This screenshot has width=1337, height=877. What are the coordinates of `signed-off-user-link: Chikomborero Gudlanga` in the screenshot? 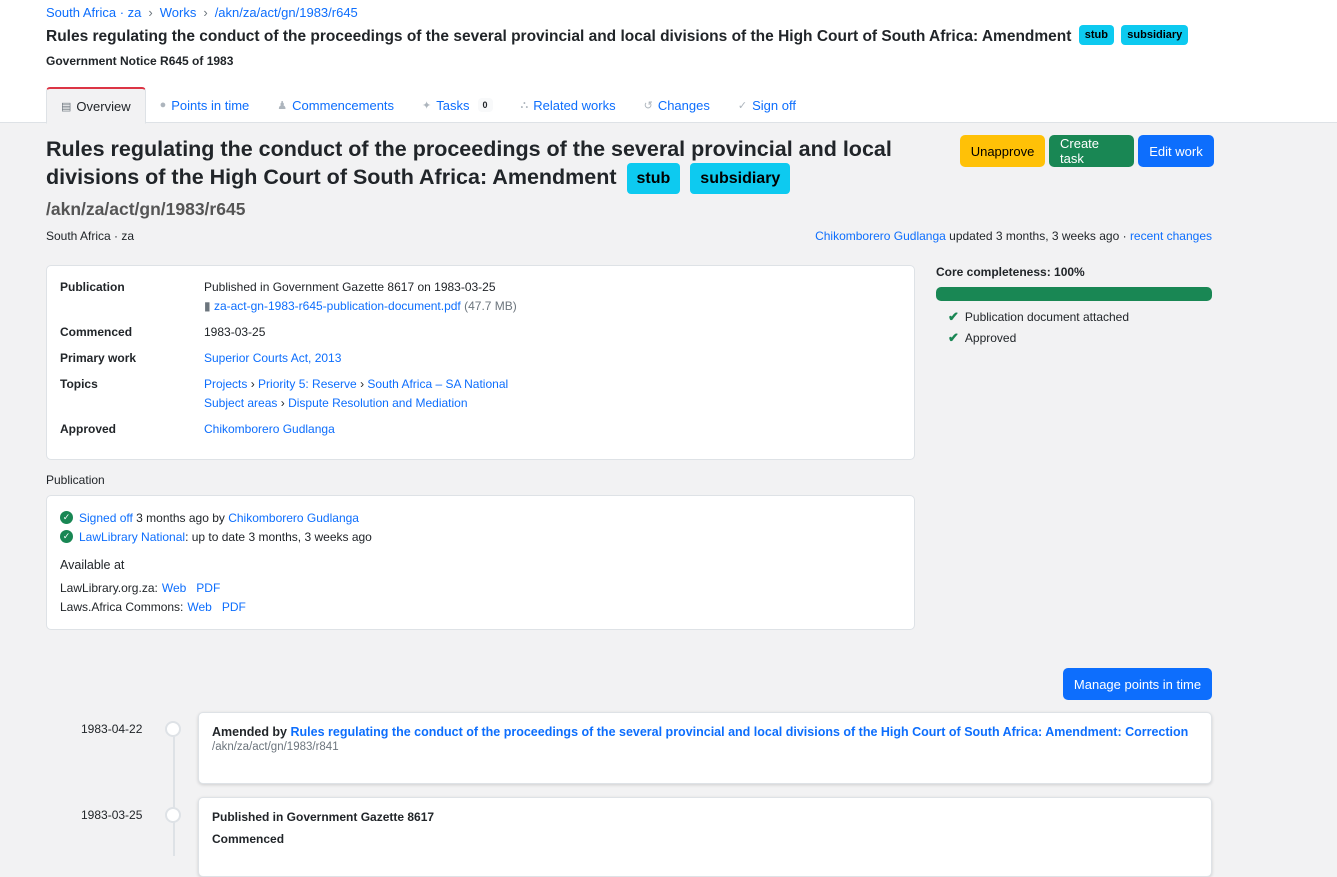 It's located at (293, 518).